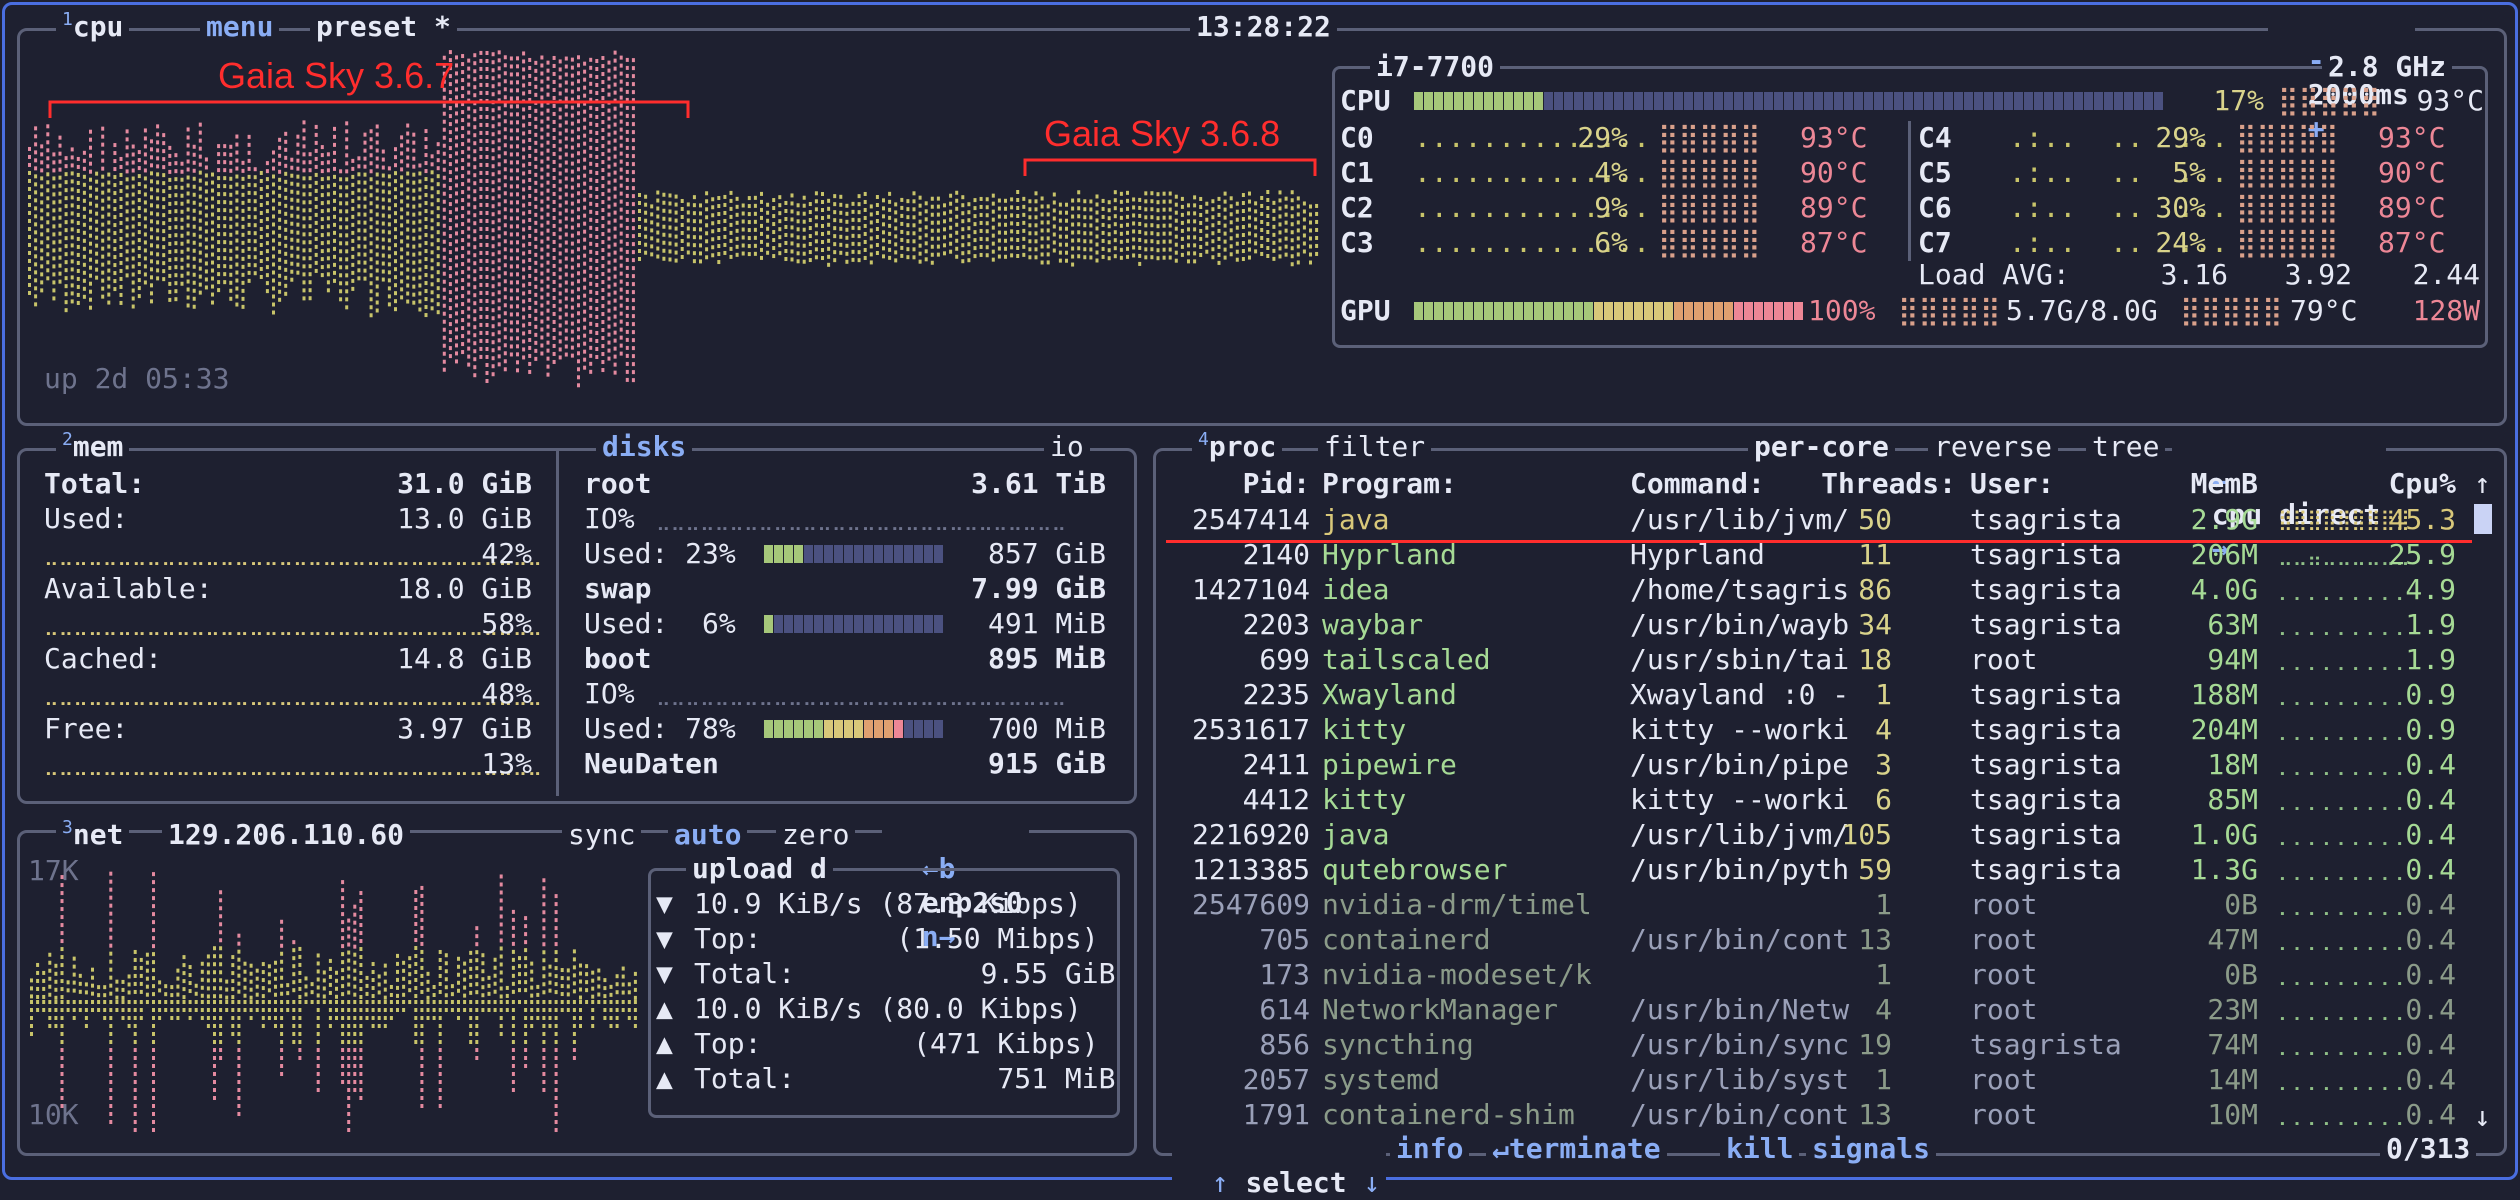 The height and width of the screenshot is (1200, 2520). What do you see at coordinates (2125, 447) in the screenshot?
I see `tree-toggle: tree` at bounding box center [2125, 447].